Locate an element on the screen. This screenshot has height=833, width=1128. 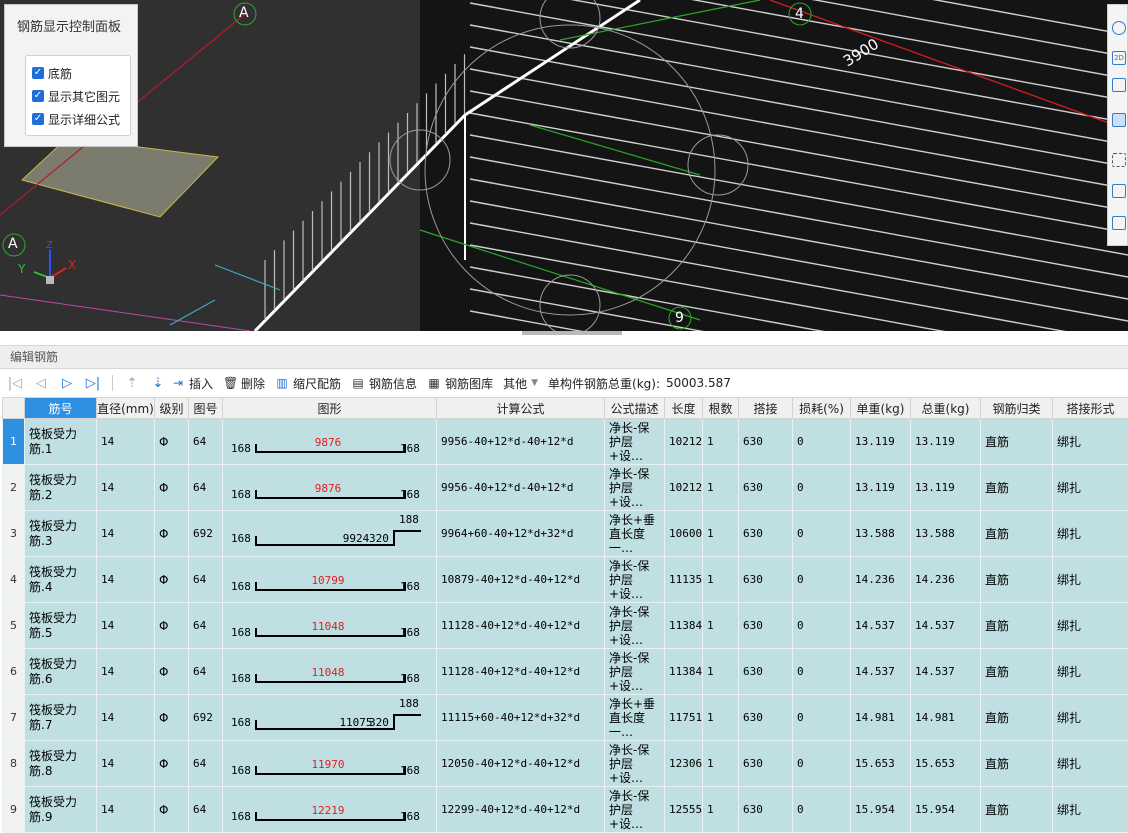
col-header: 长度 is located at coordinates (684, 408).